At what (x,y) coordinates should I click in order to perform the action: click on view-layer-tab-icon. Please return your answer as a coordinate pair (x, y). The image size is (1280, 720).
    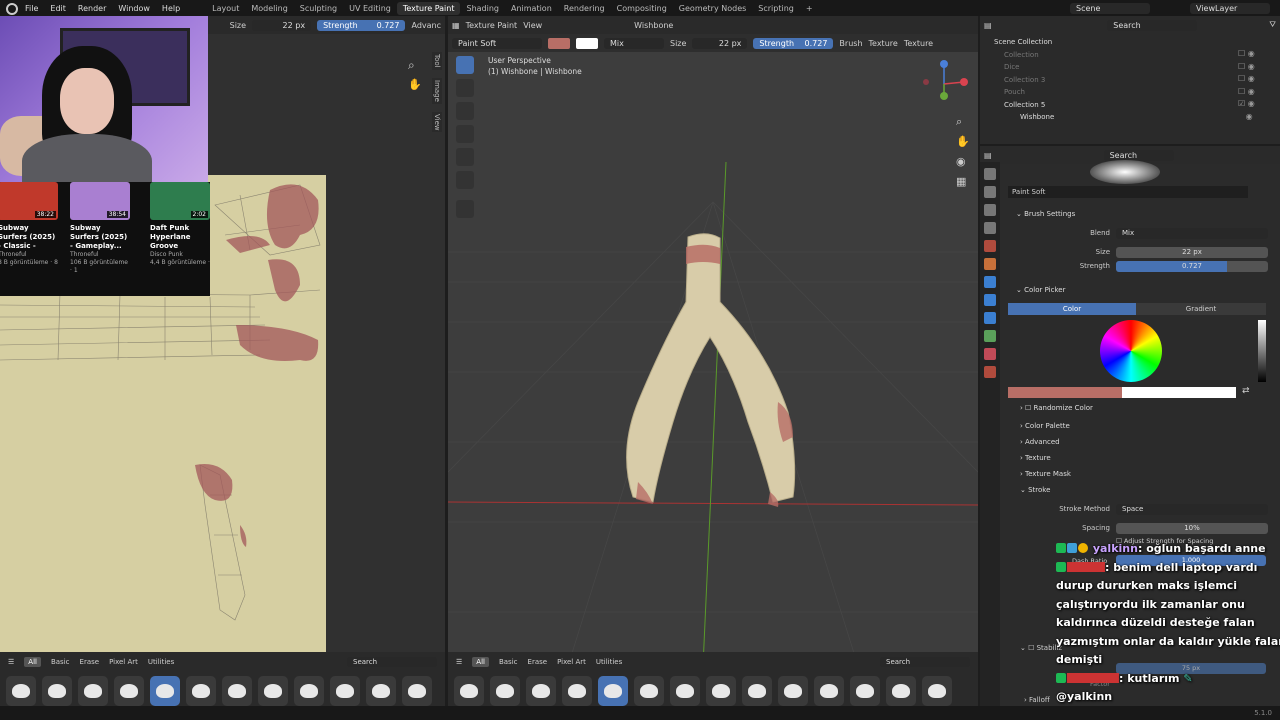
    Looking at the image, I should click on (990, 228).